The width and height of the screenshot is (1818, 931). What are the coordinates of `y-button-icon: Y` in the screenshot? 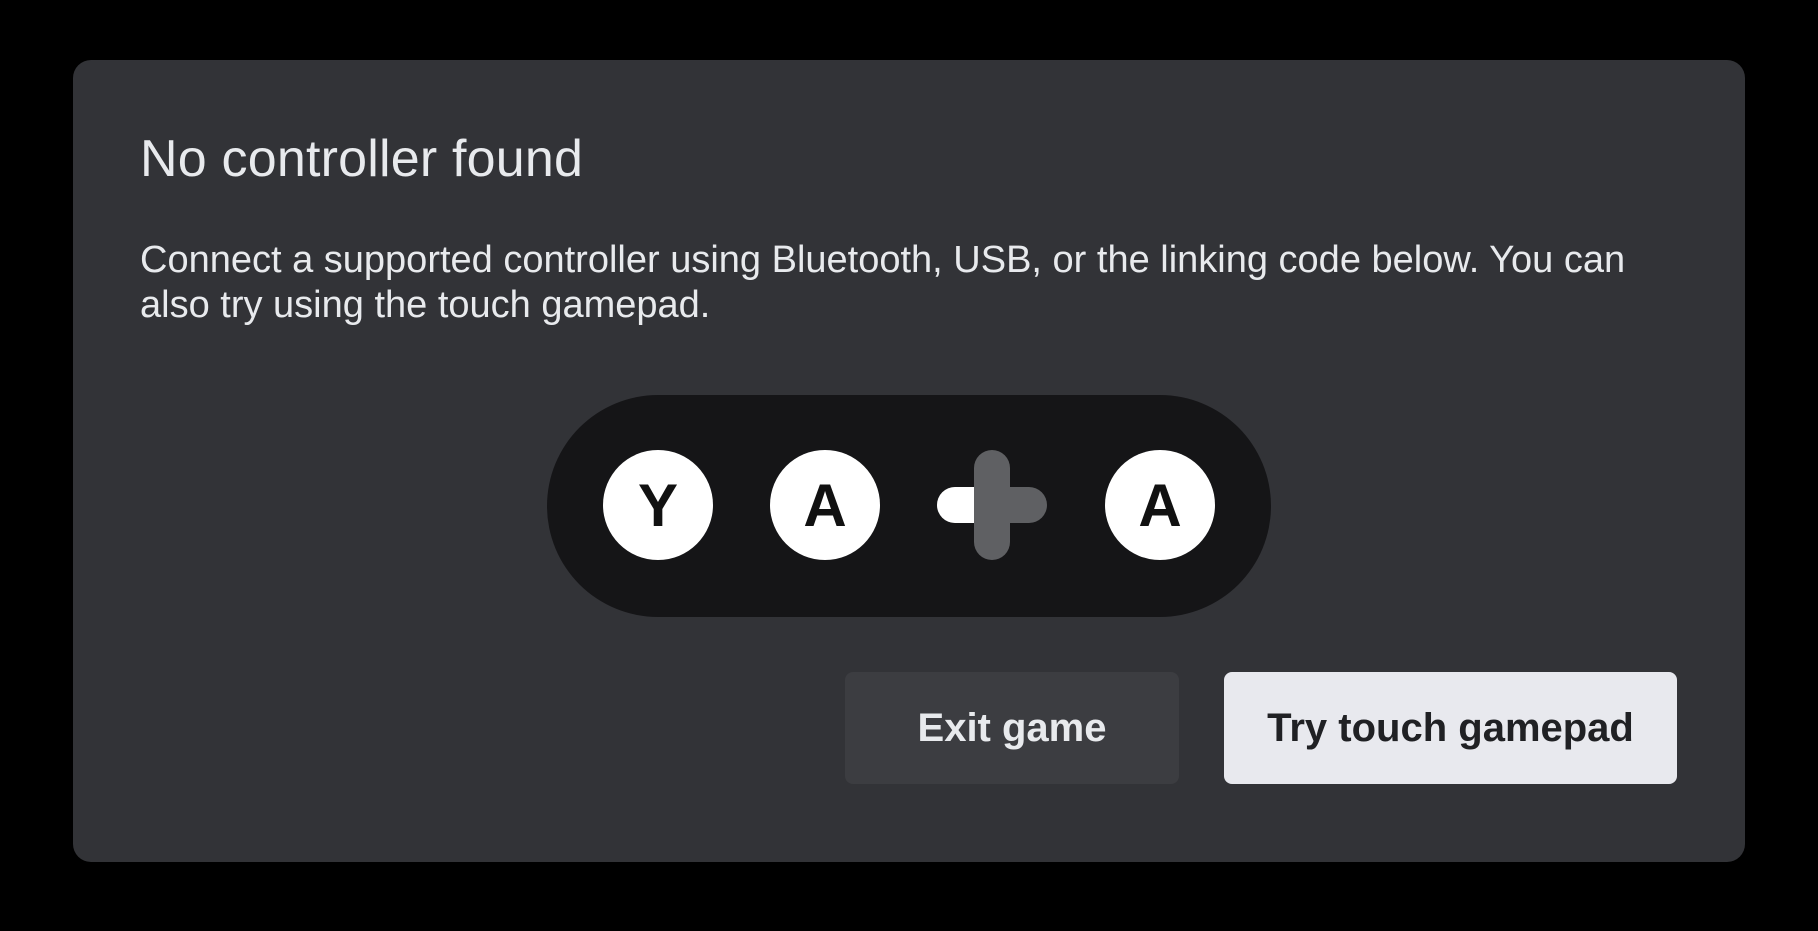 It's located at (658, 505).